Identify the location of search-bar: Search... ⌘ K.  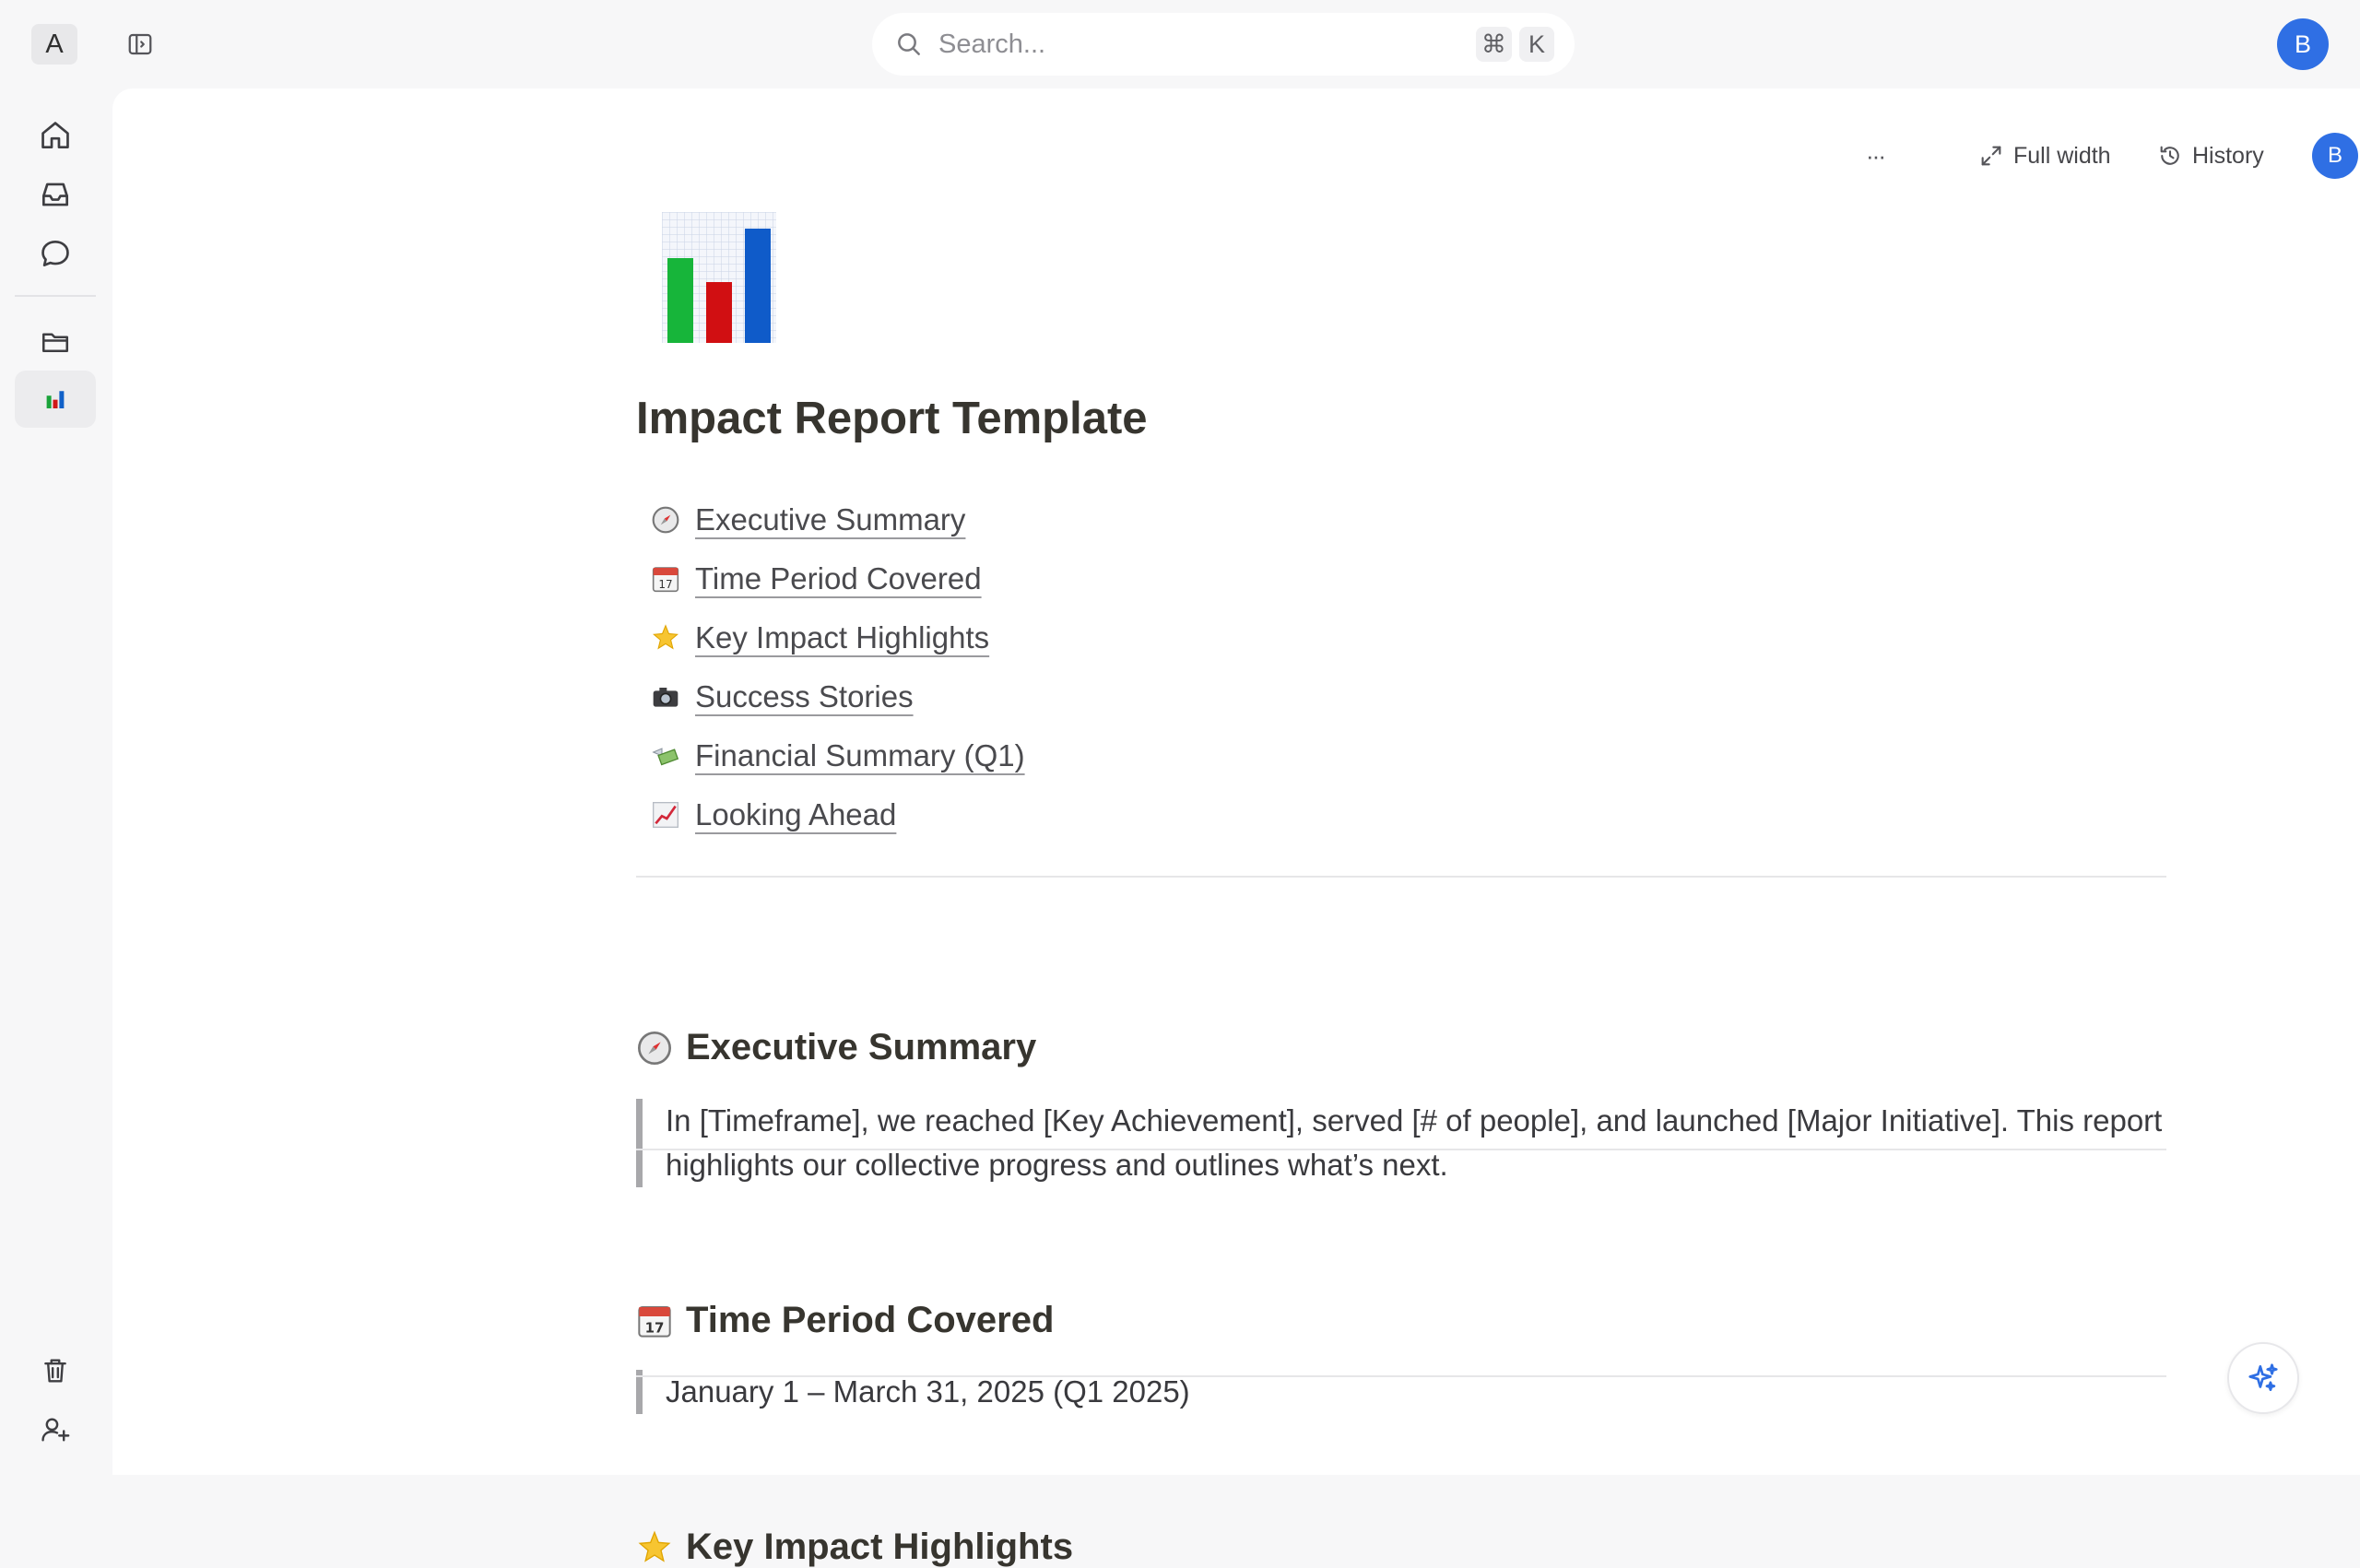
(1223, 44).